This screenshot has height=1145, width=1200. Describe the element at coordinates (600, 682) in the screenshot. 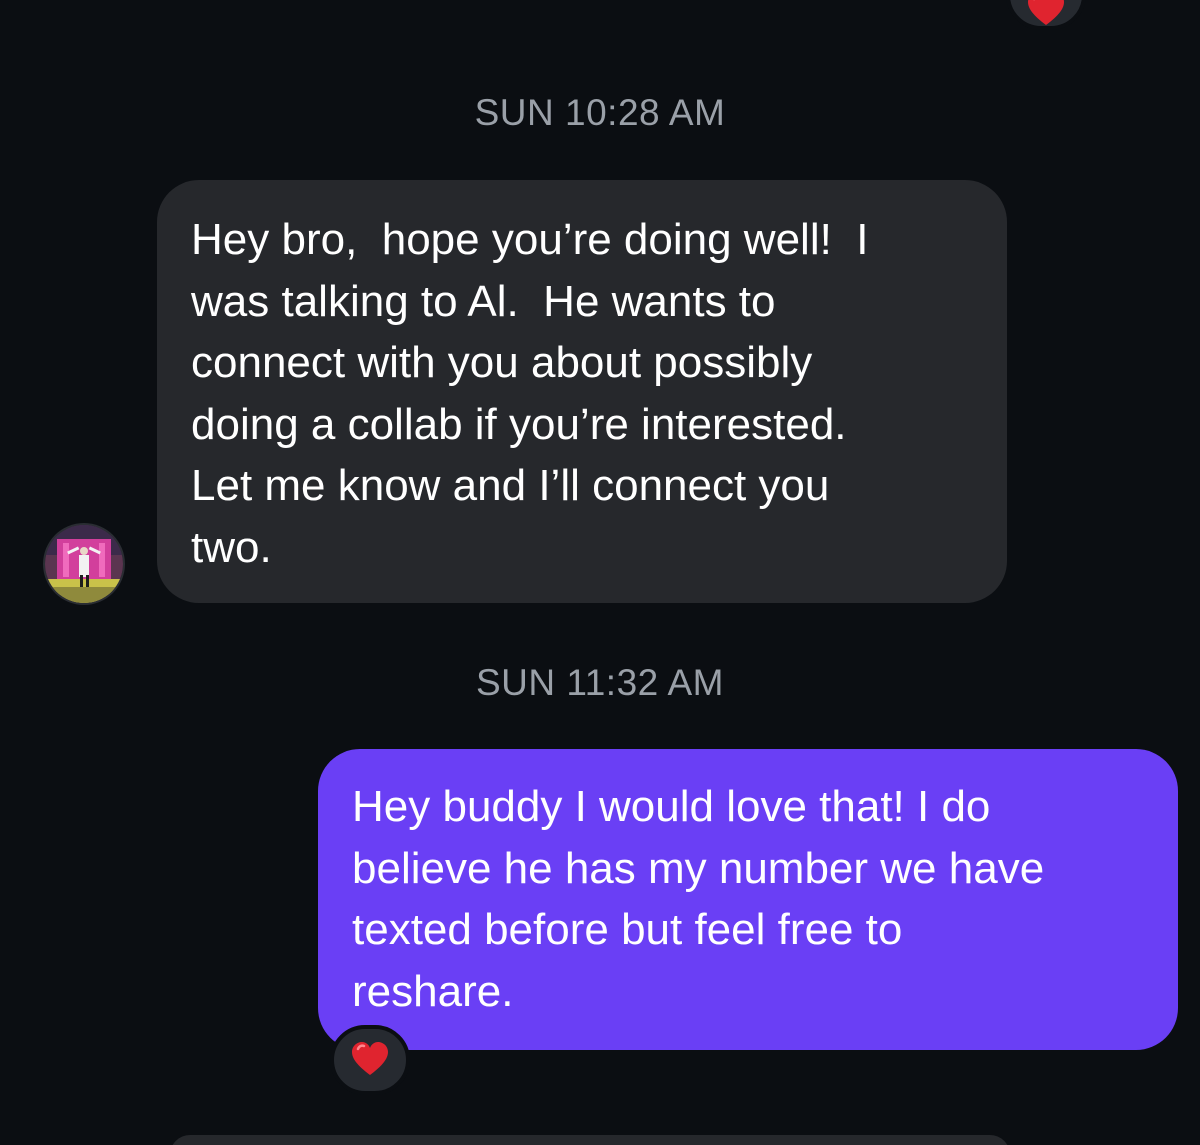

I see `message-timestamp: SUN 11:32 AM` at that location.